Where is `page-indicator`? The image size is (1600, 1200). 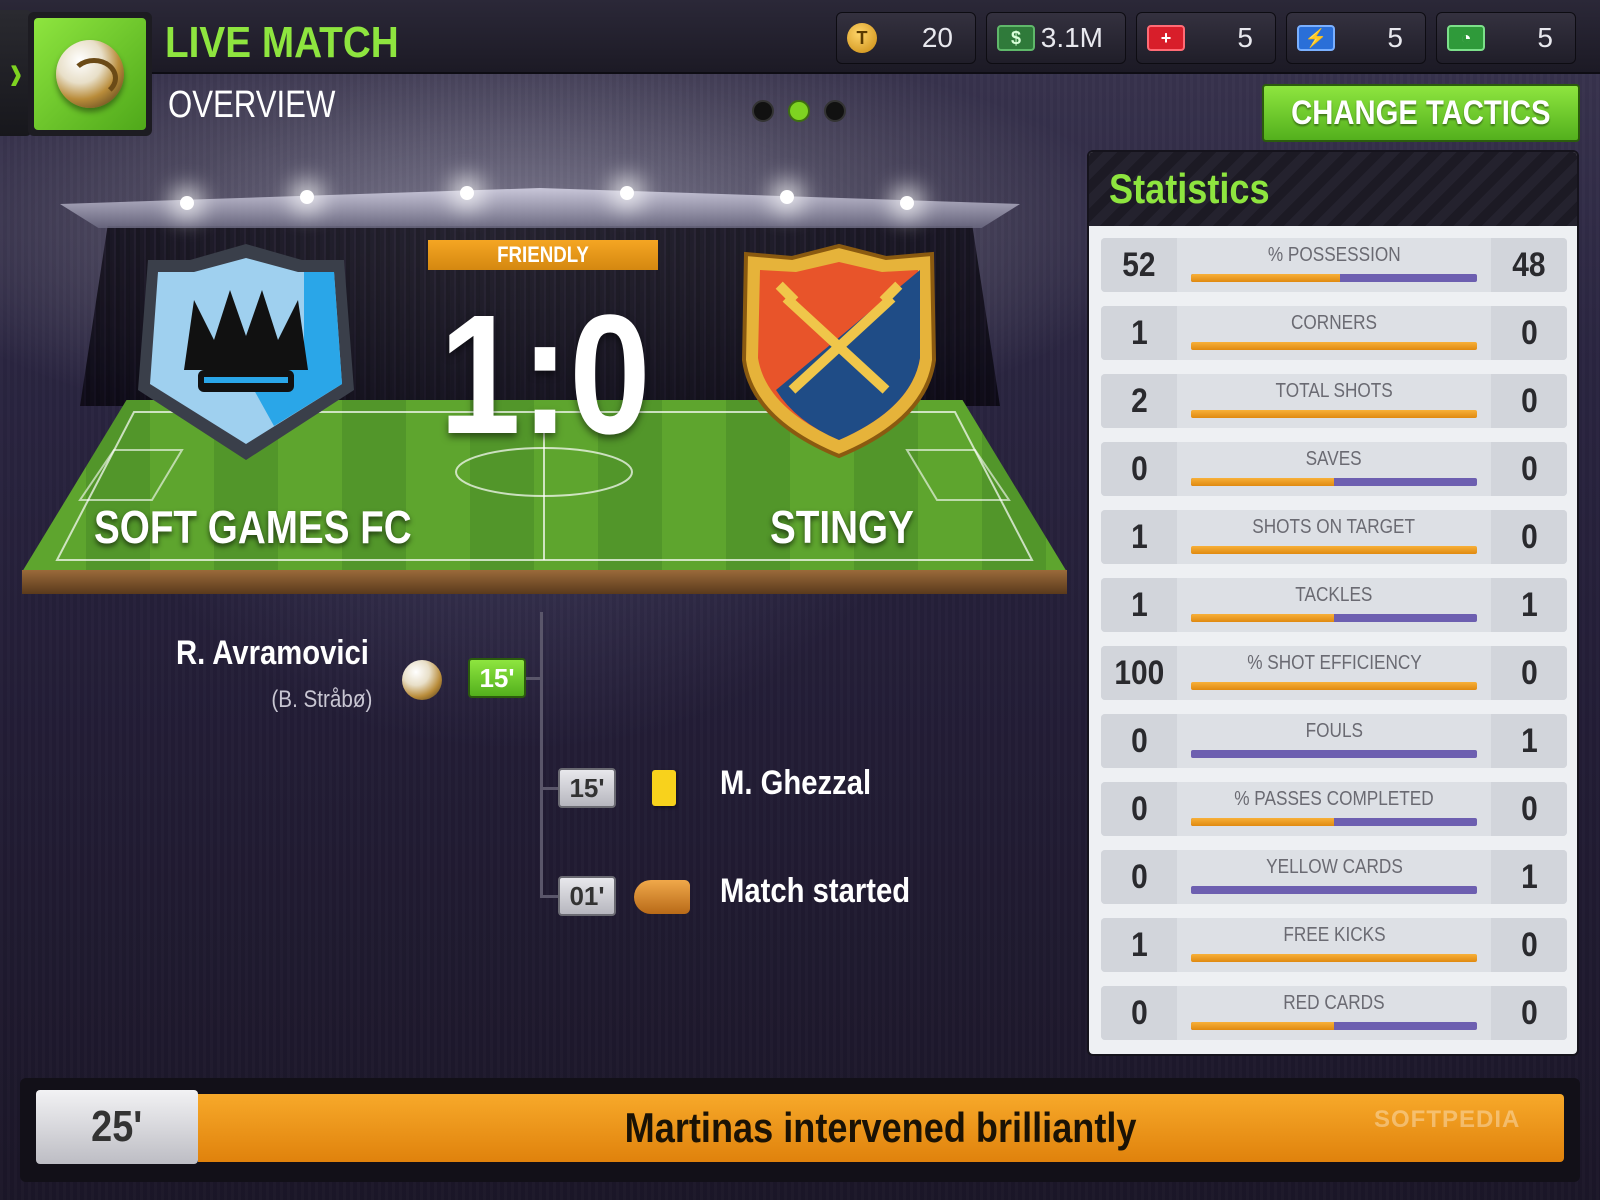 page-indicator is located at coordinates (799, 111).